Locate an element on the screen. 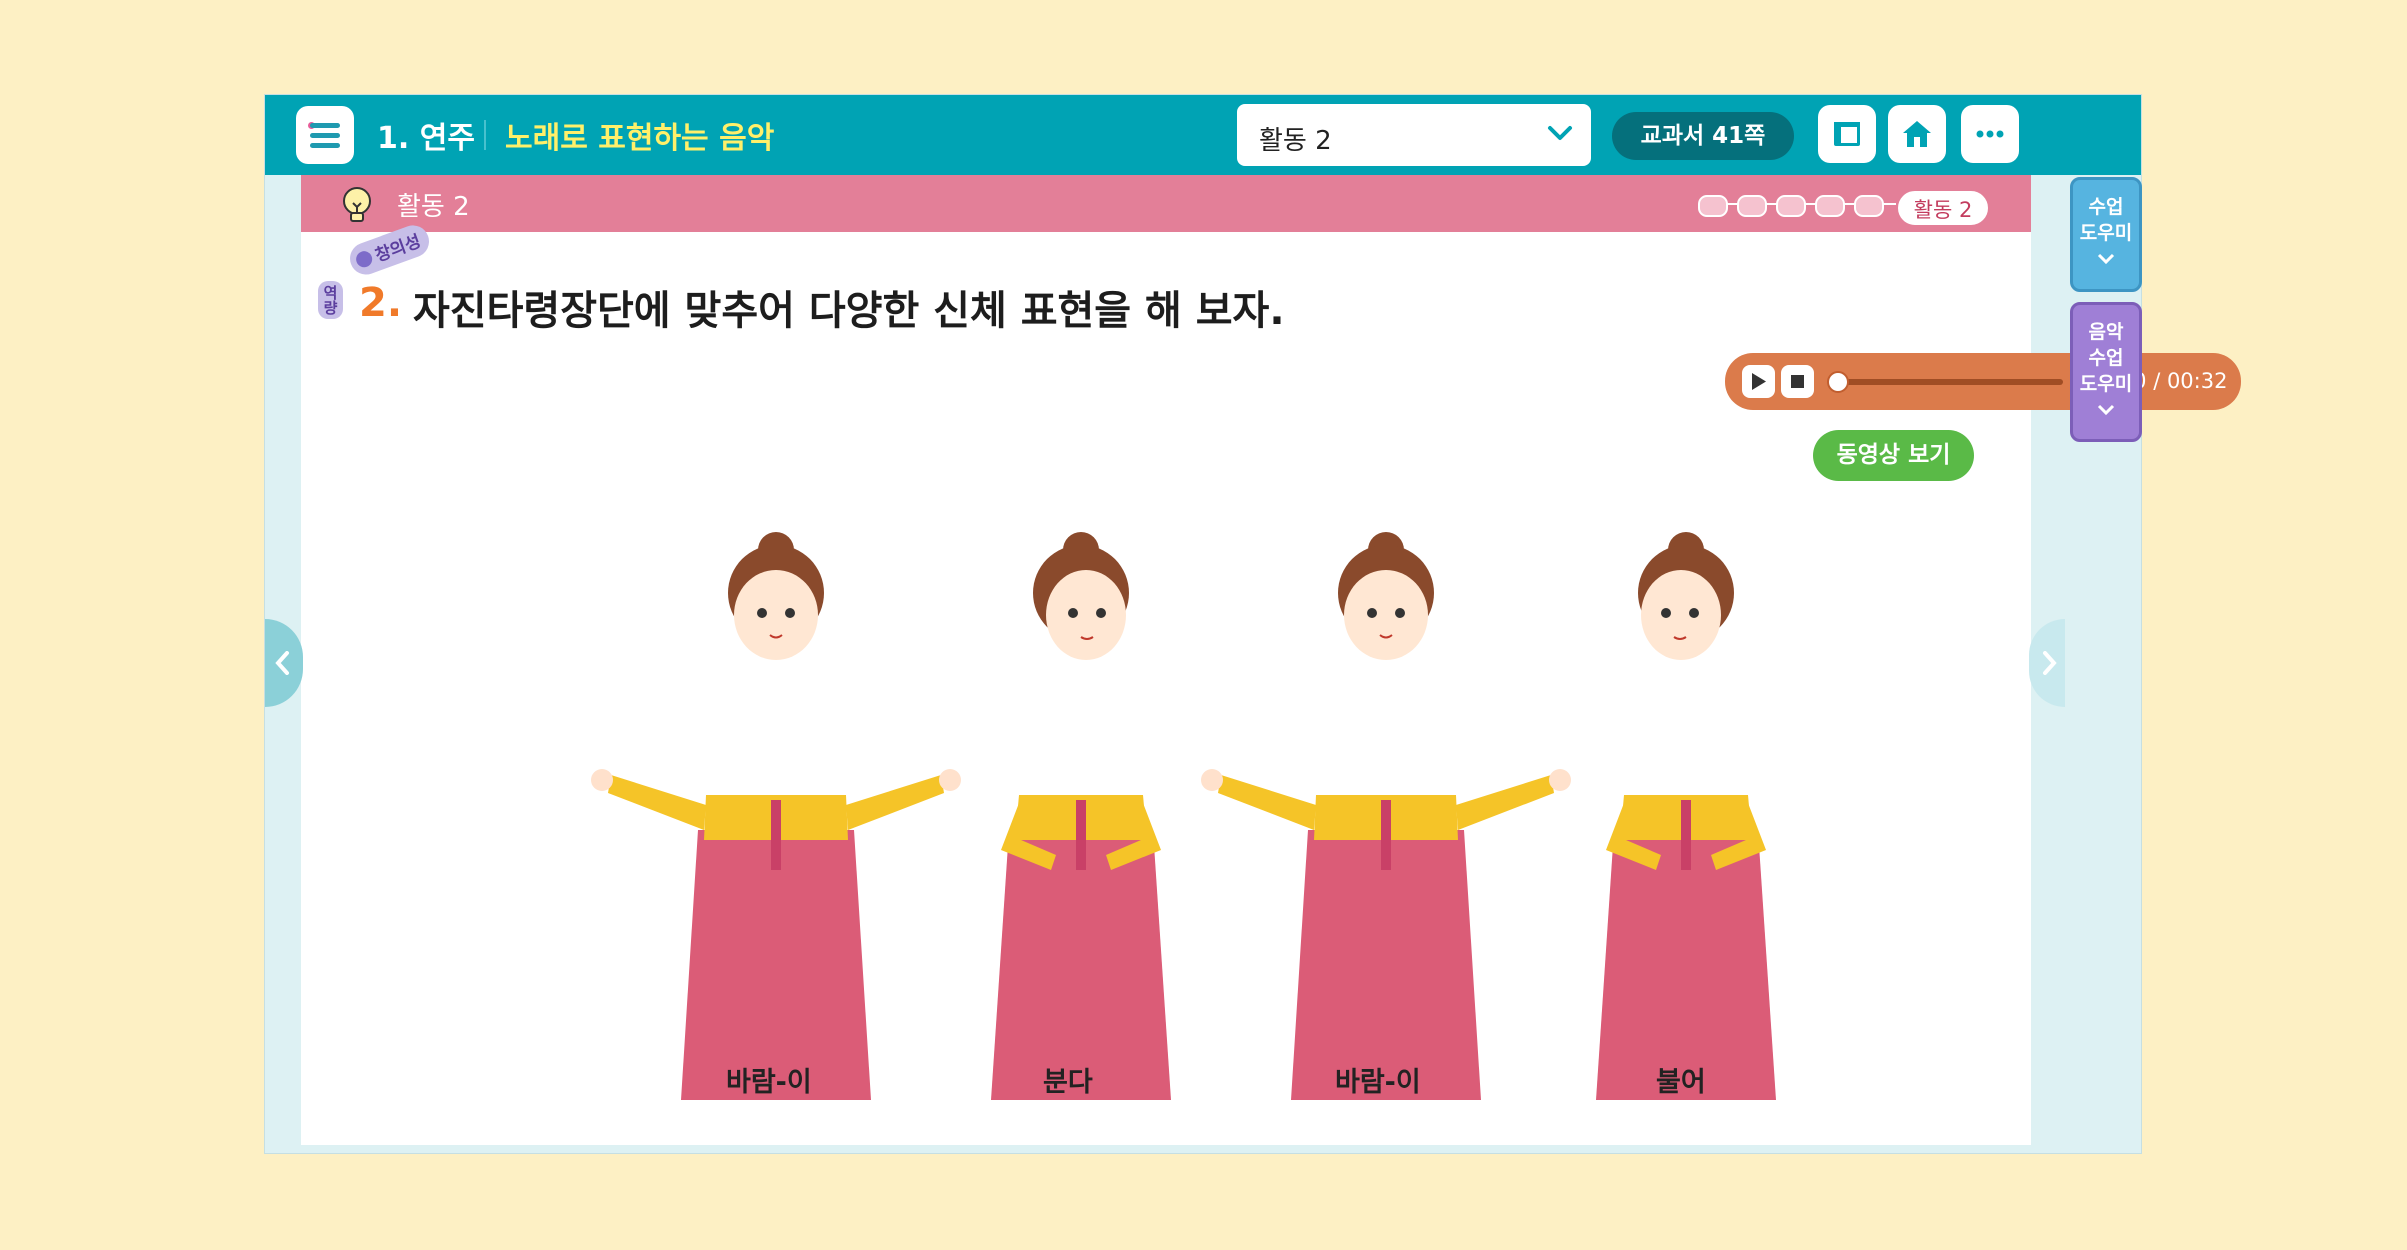  play-icon is located at coordinates (1759, 381).